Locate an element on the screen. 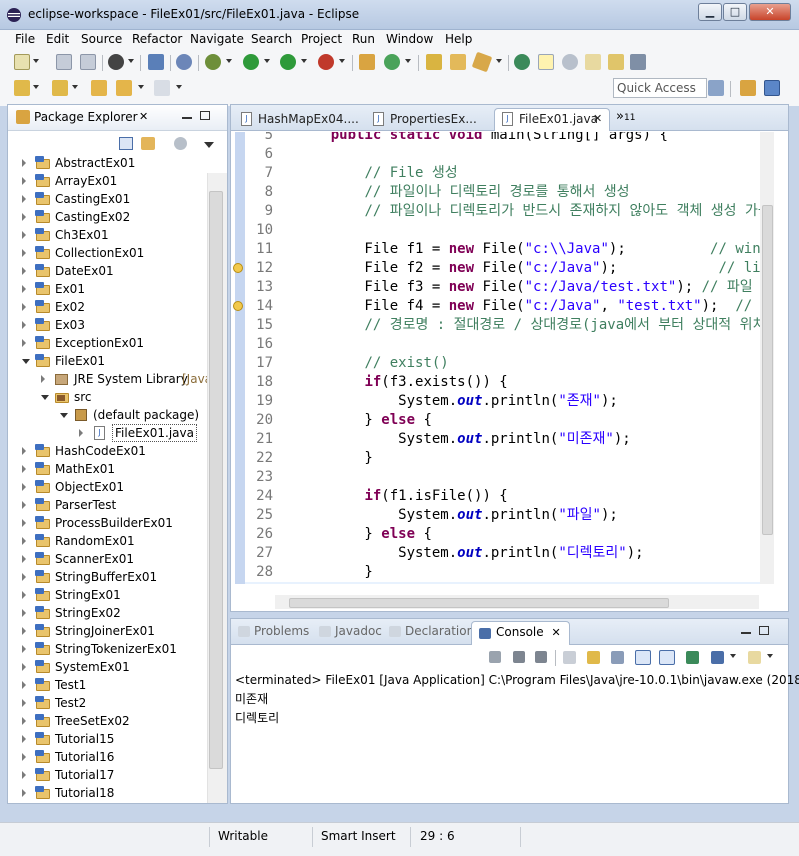 The width and height of the screenshot is (799, 856). tab-fileex01: J FileEx01.java ✕ is located at coordinates (552, 119).